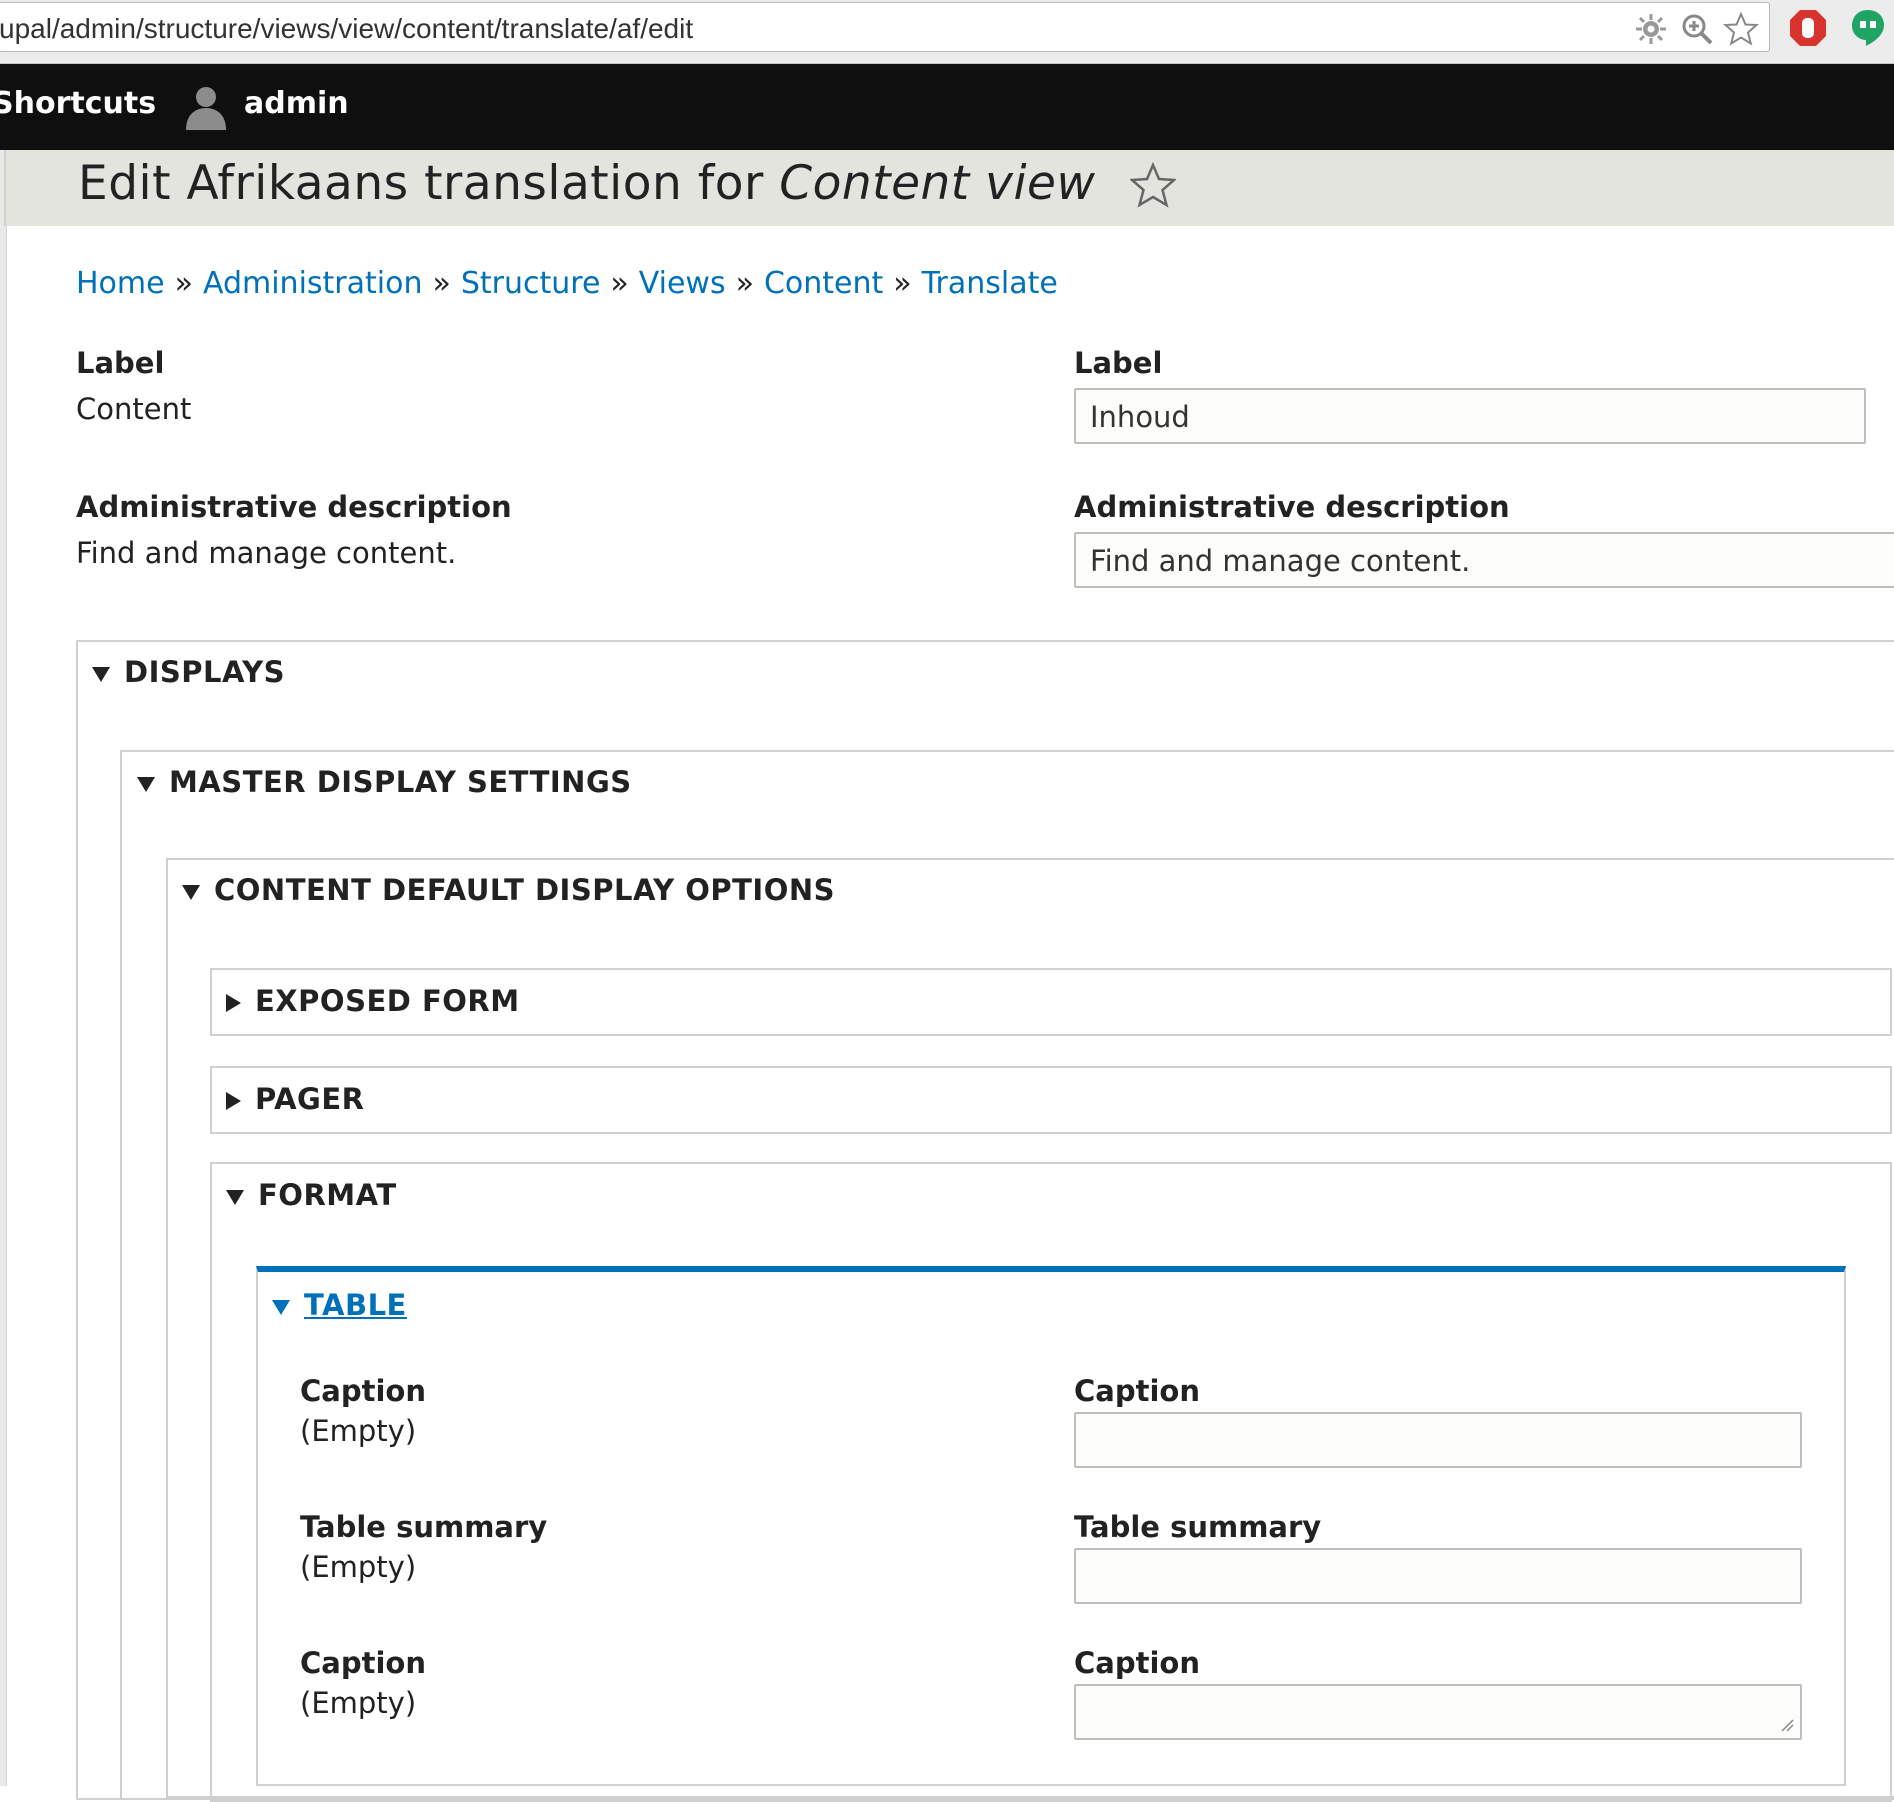 The width and height of the screenshot is (1894, 1802). What do you see at coordinates (266, 553) in the screenshot?
I see `source-description-value: Find and manage content.` at bounding box center [266, 553].